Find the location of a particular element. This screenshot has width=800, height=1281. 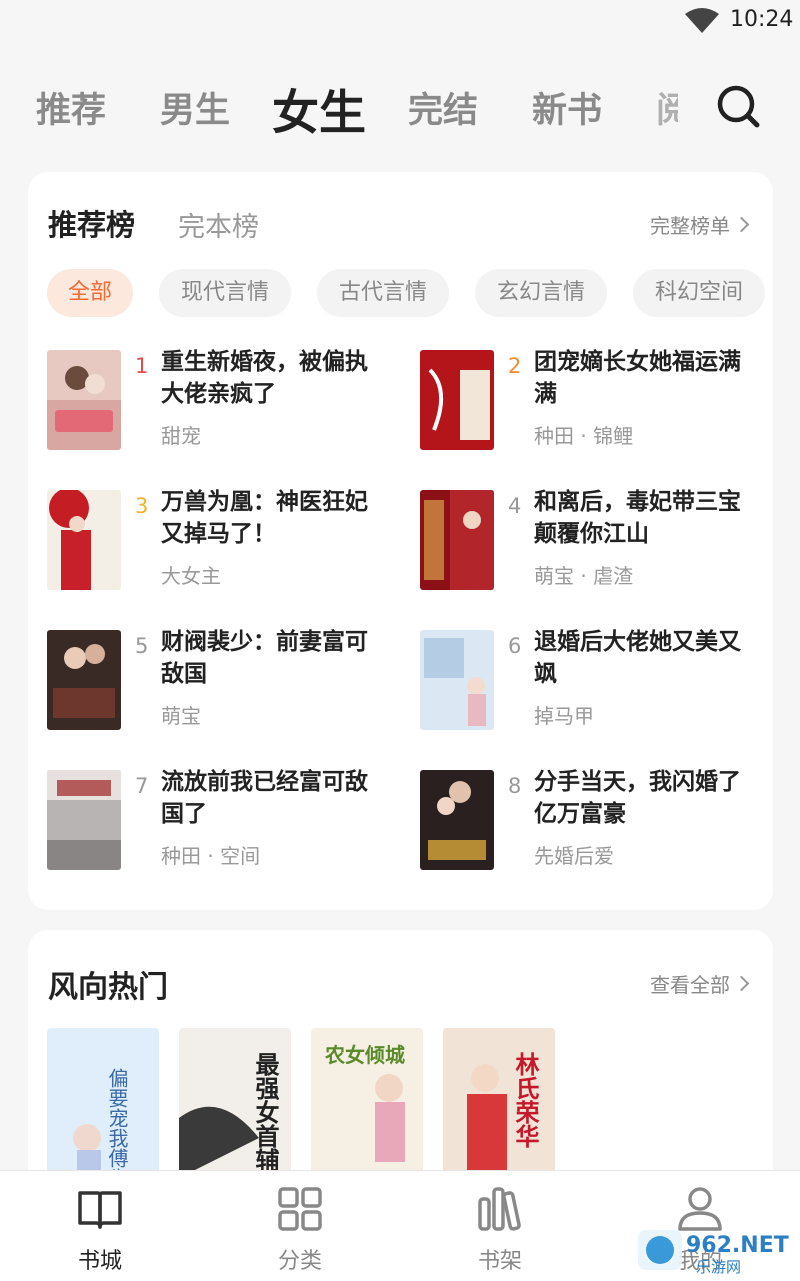

rank-number: 3 is located at coordinates (142, 506).